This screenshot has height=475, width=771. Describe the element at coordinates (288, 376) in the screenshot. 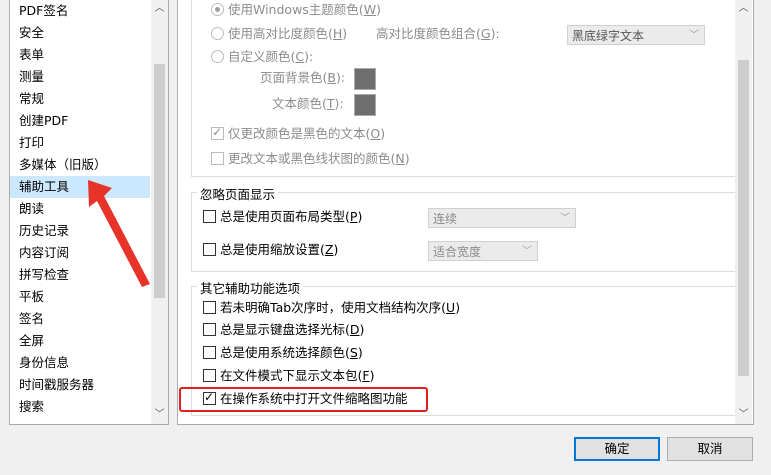

I see `text-package-checkbox: 在文件模式下显示文本包(F)` at that location.